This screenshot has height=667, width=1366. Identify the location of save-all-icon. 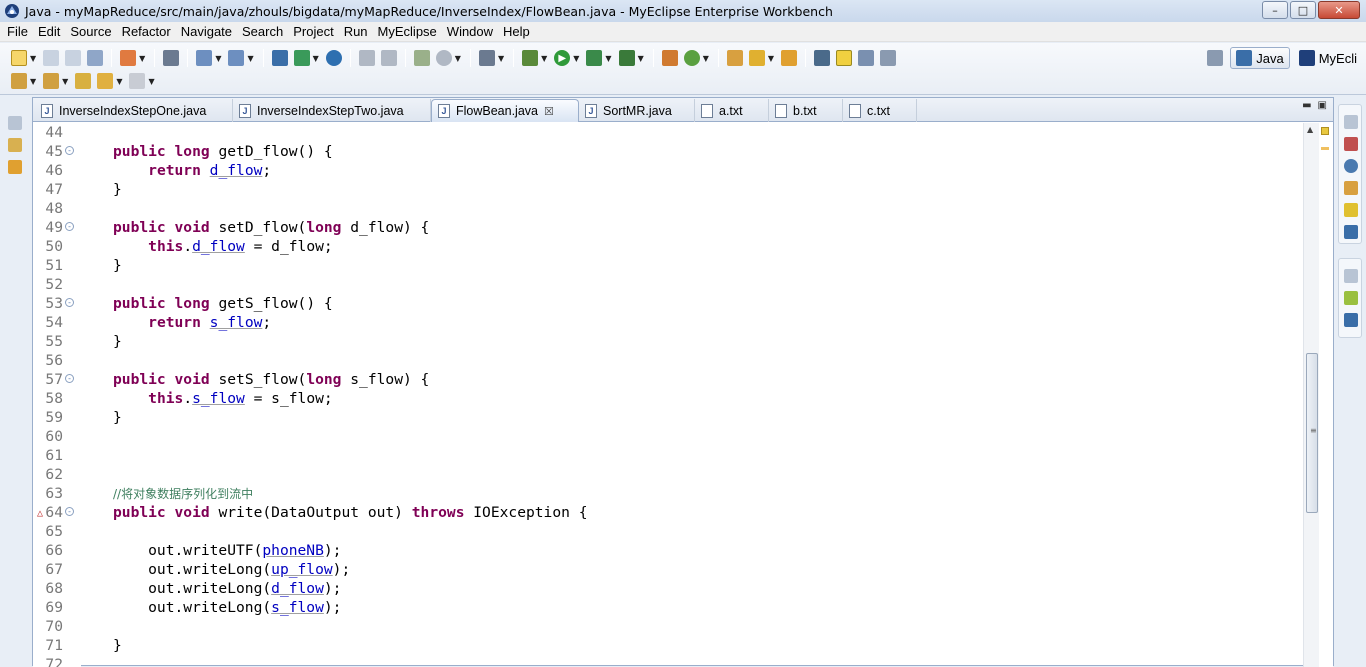
(73, 58).